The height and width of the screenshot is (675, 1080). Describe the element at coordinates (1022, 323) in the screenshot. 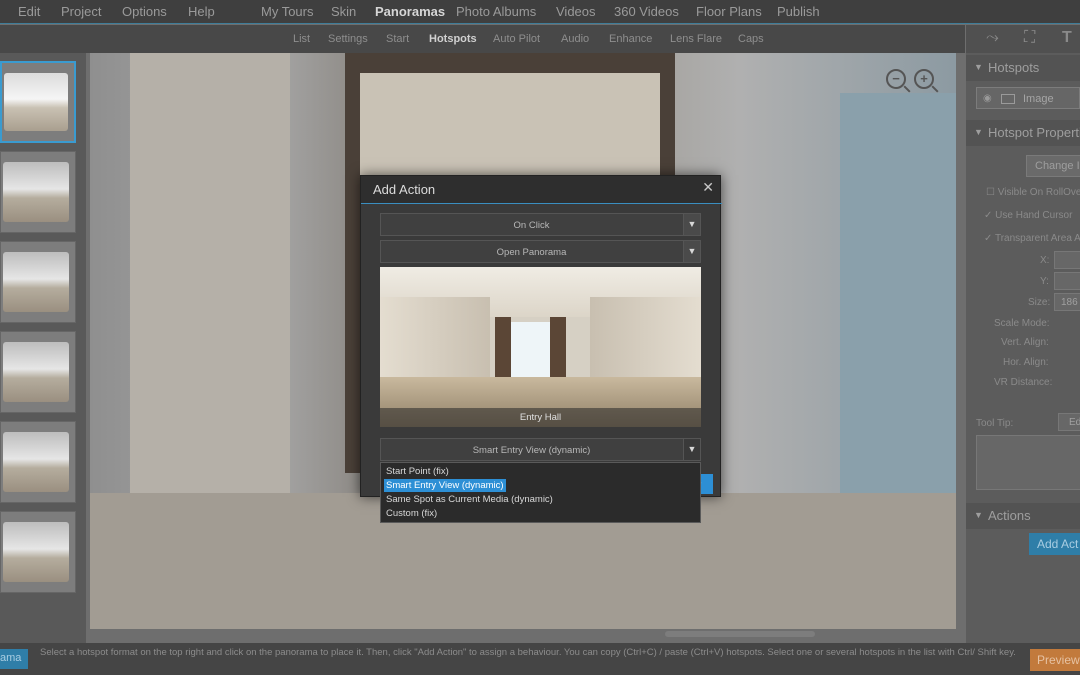

I see `scale-mode-label: Scale Mode:` at that location.